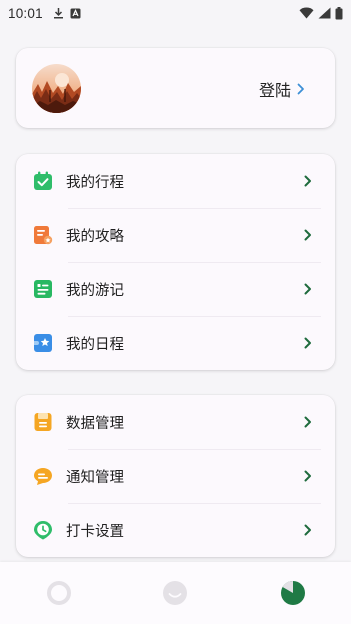 Image resolution: width=351 pixels, height=624 pixels. What do you see at coordinates (58, 13) in the screenshot?
I see `download-icon` at bounding box center [58, 13].